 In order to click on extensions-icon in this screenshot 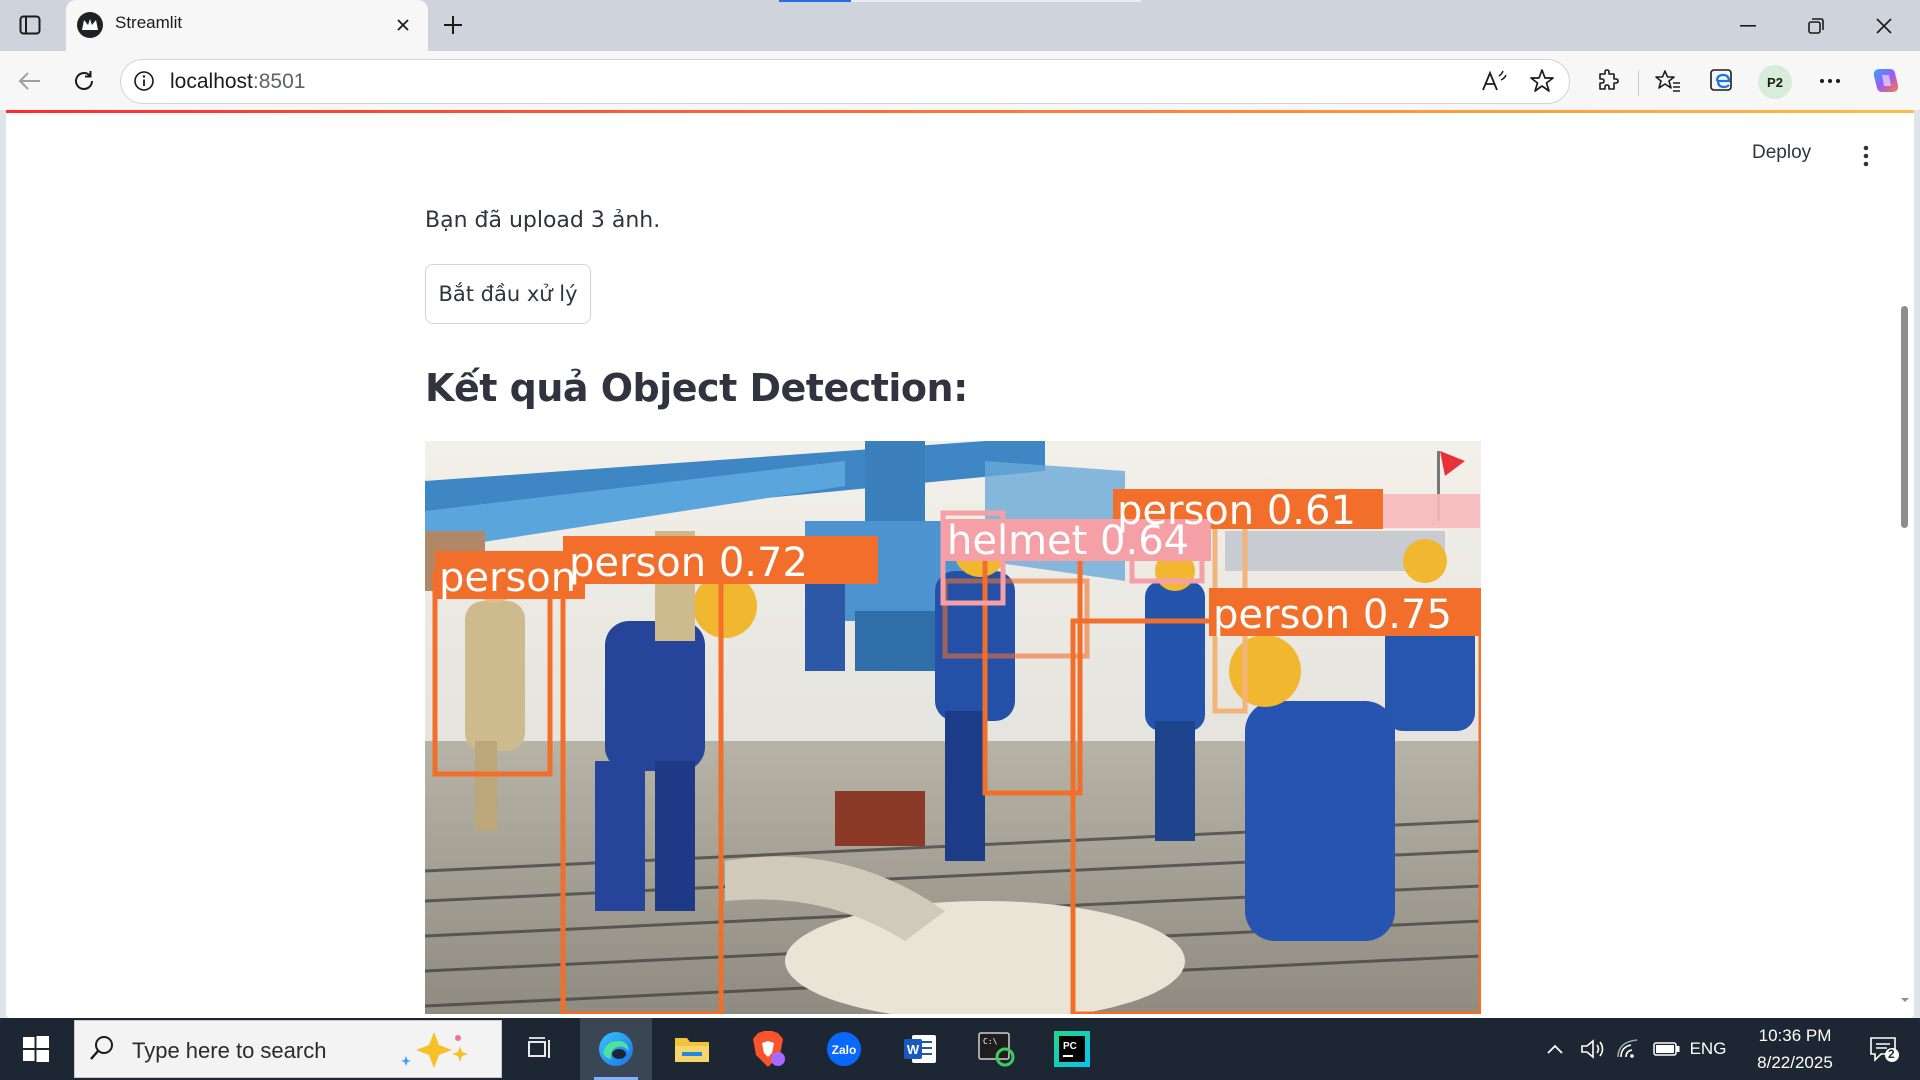, I will do `click(1608, 81)`.